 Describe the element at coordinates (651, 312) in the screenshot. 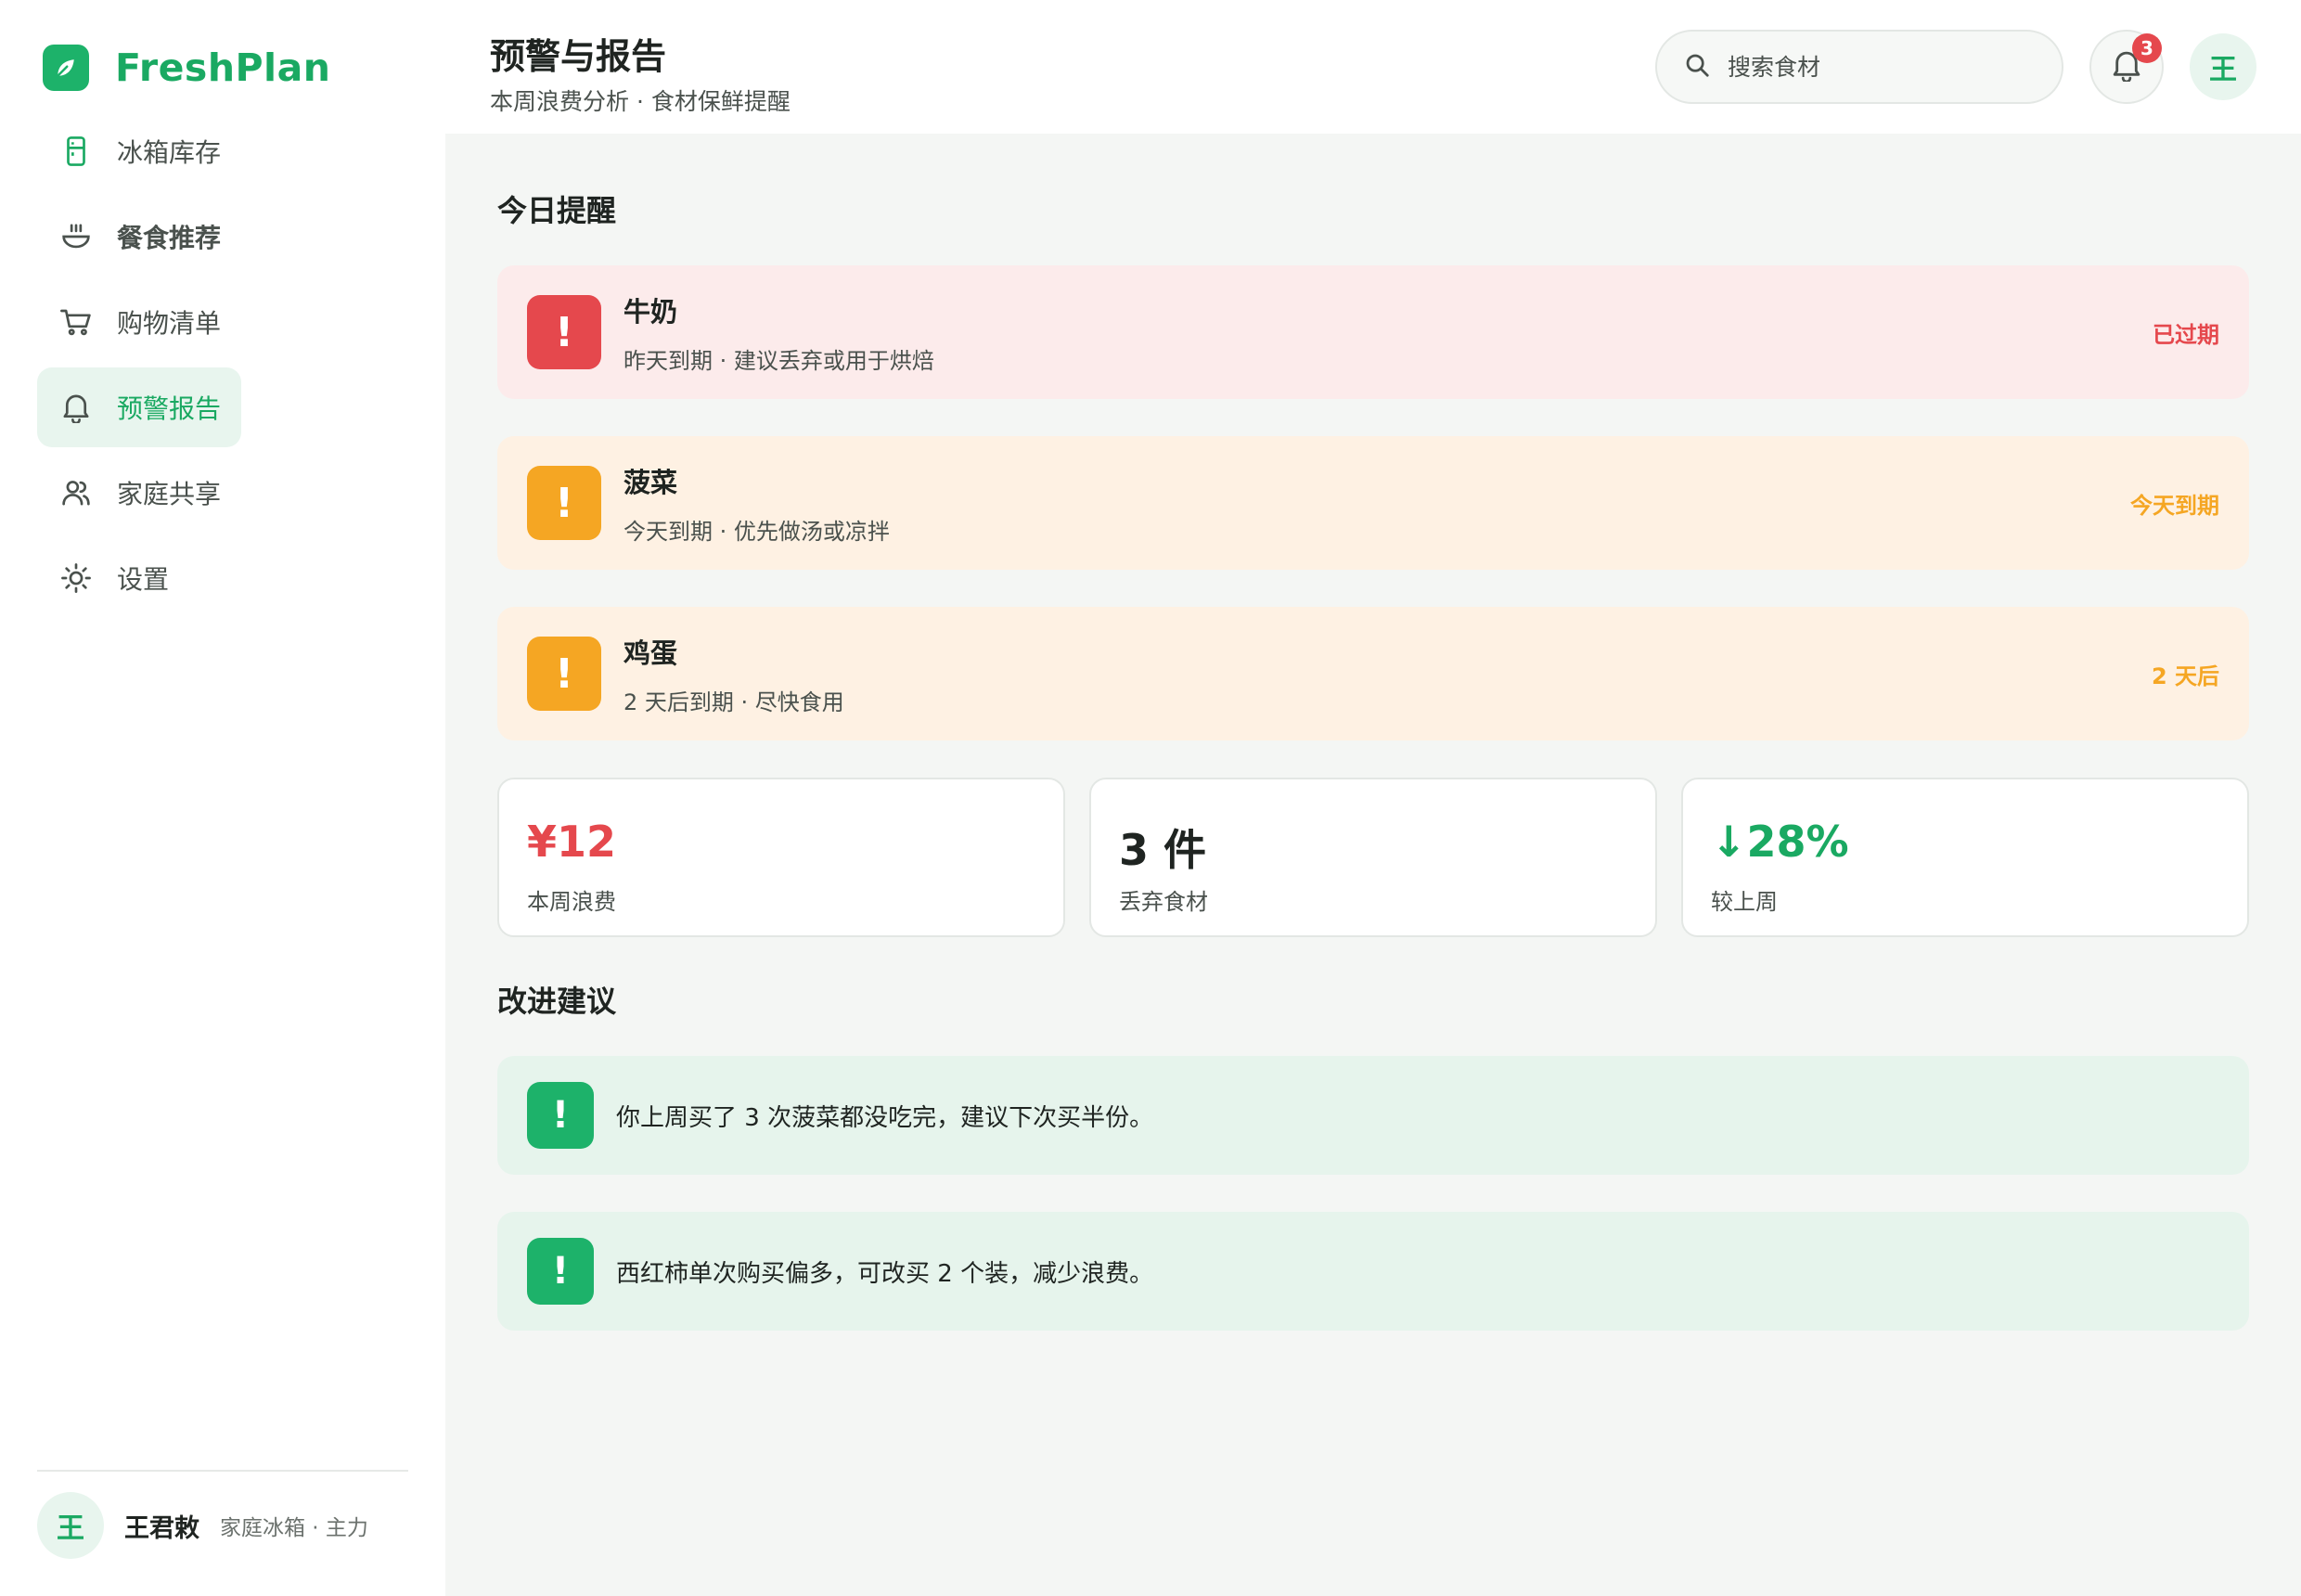

I see `alert-item-name: 牛奶` at that location.